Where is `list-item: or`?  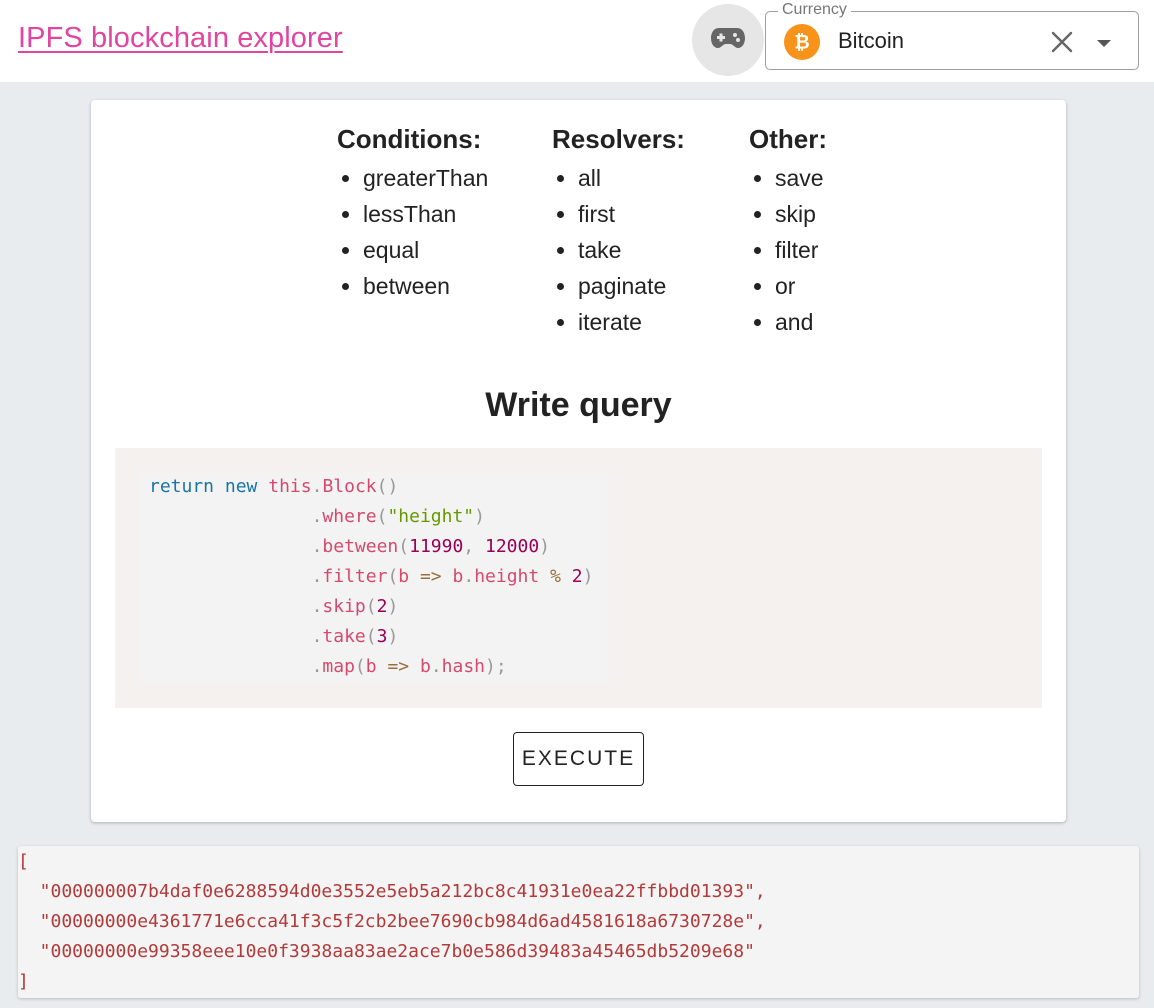 list-item: or is located at coordinates (801, 286).